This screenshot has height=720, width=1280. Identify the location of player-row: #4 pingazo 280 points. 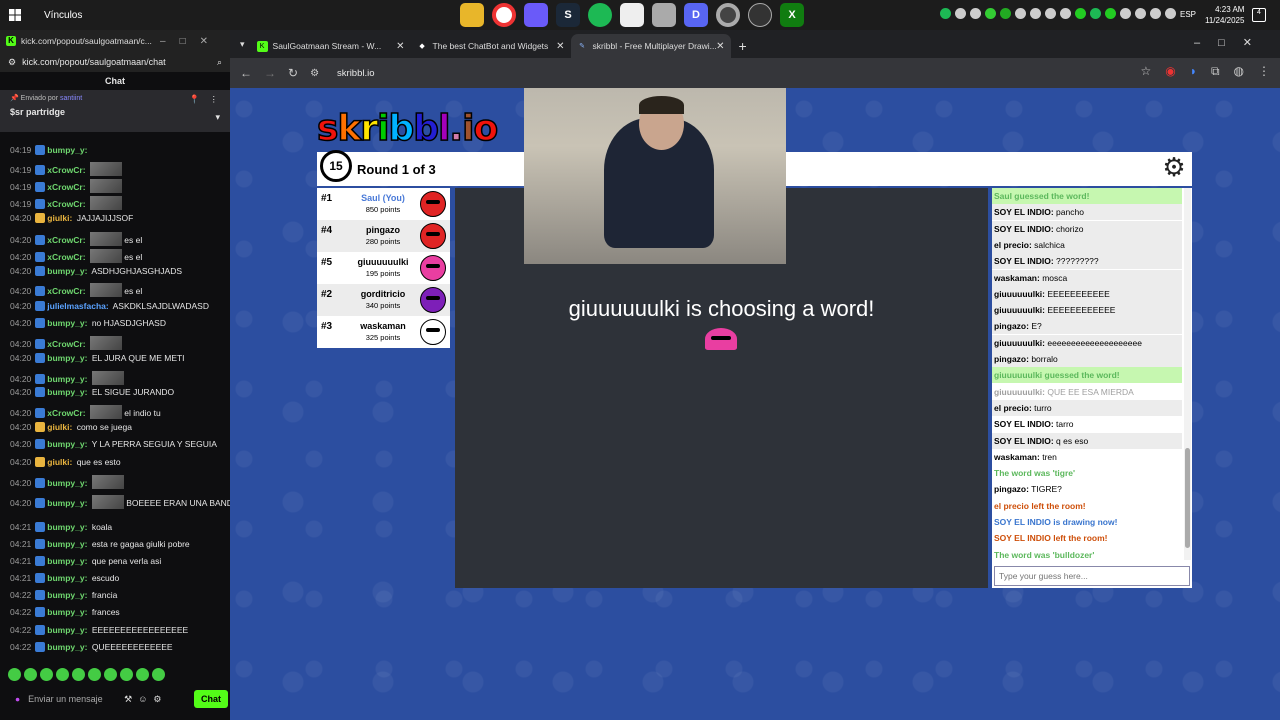
(383, 236).